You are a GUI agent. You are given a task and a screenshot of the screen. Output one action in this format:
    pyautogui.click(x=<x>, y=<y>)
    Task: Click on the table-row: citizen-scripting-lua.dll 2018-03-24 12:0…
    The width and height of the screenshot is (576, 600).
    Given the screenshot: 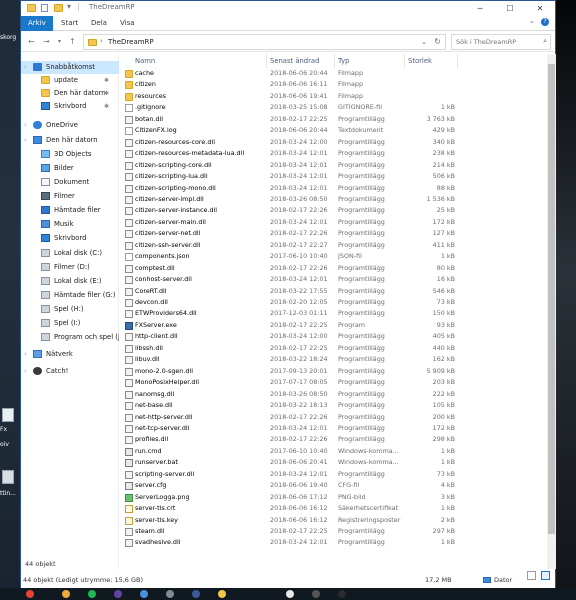 What is the action you would take?
    pyautogui.click(x=334, y=176)
    